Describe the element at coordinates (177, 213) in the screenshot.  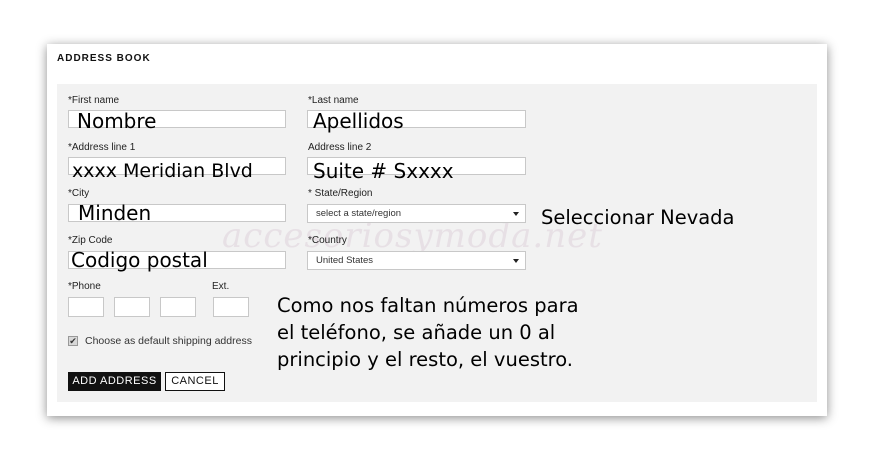
I see `city-input: Minden` at that location.